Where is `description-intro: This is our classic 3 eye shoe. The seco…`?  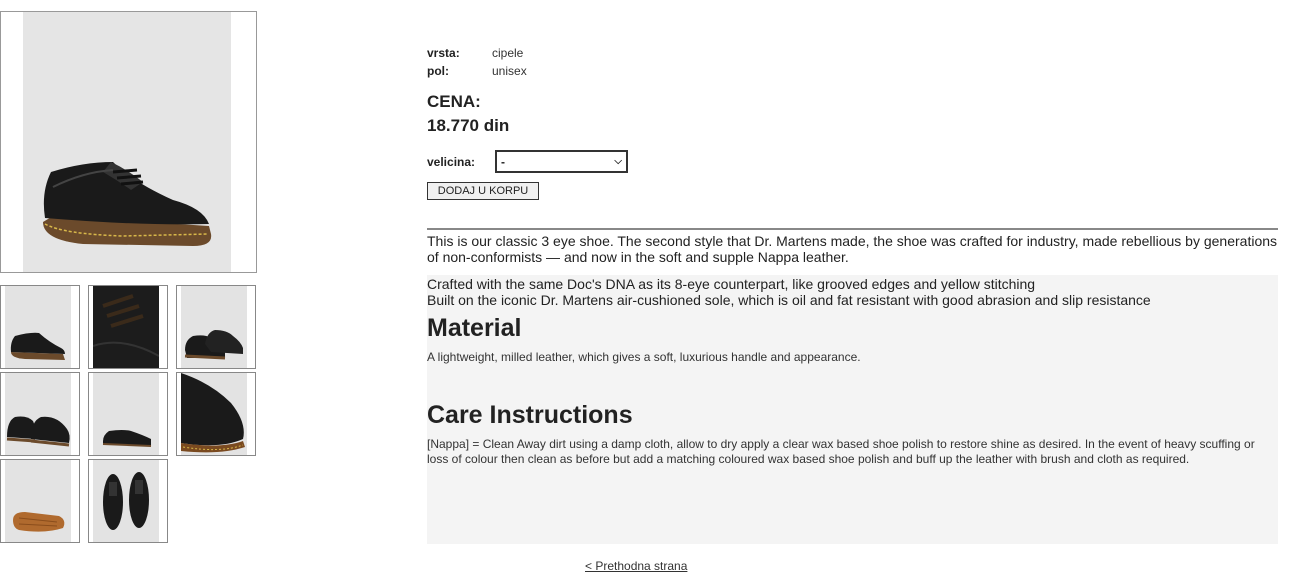 description-intro: This is our classic 3 eye shoe. The seco… is located at coordinates (852, 247).